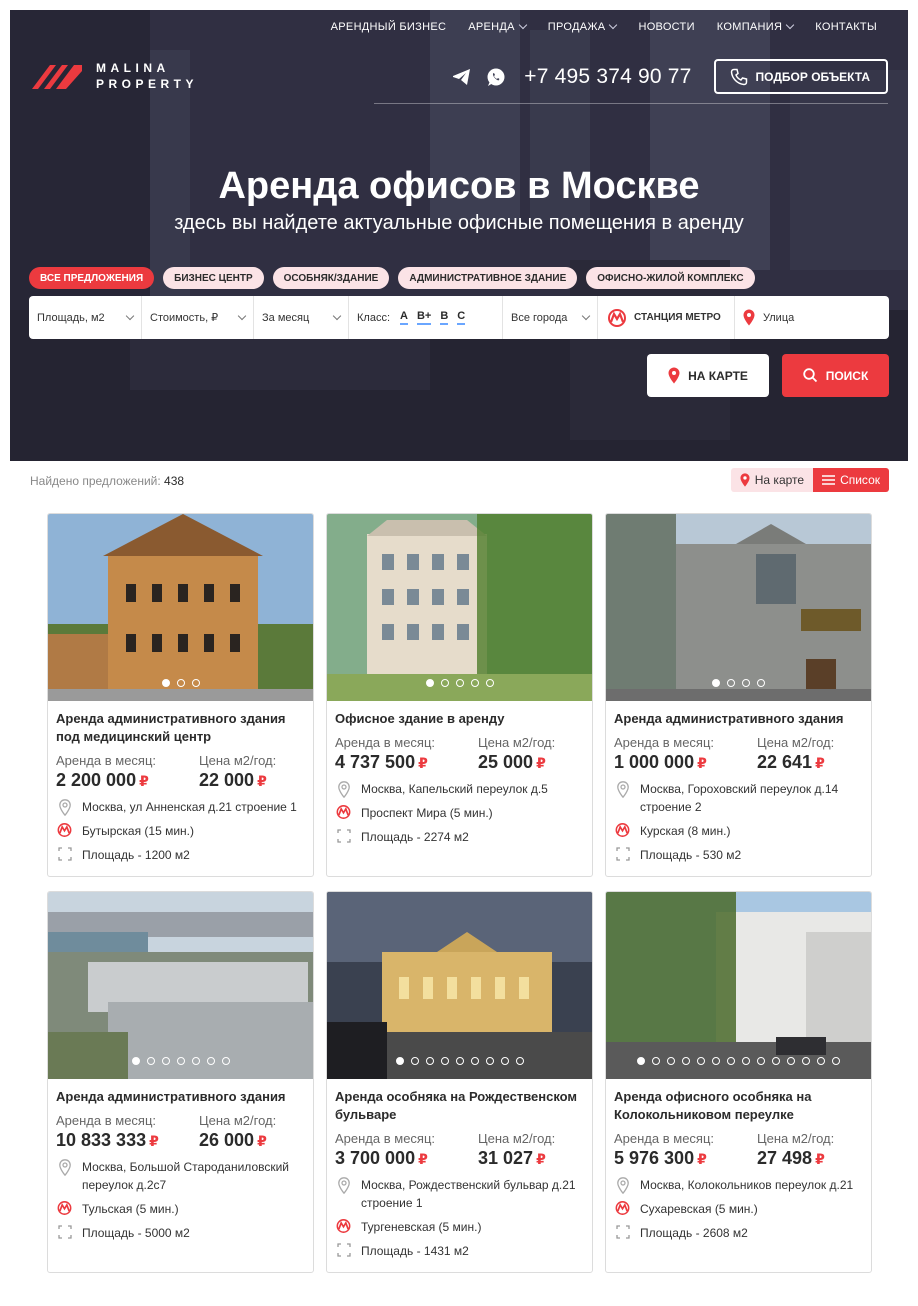  What do you see at coordinates (674, 375) in the screenshot?
I see `location-pin-icon` at bounding box center [674, 375].